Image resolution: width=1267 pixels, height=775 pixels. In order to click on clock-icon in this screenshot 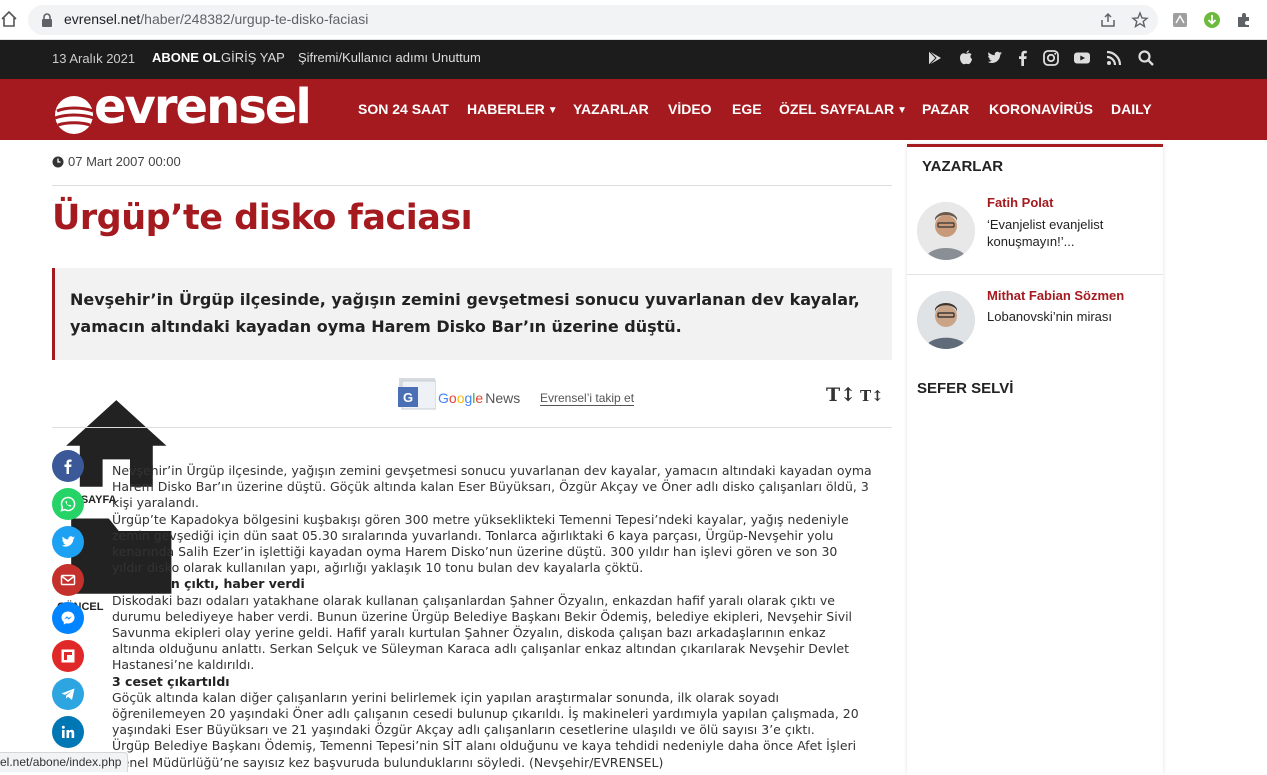, I will do `click(58, 162)`.